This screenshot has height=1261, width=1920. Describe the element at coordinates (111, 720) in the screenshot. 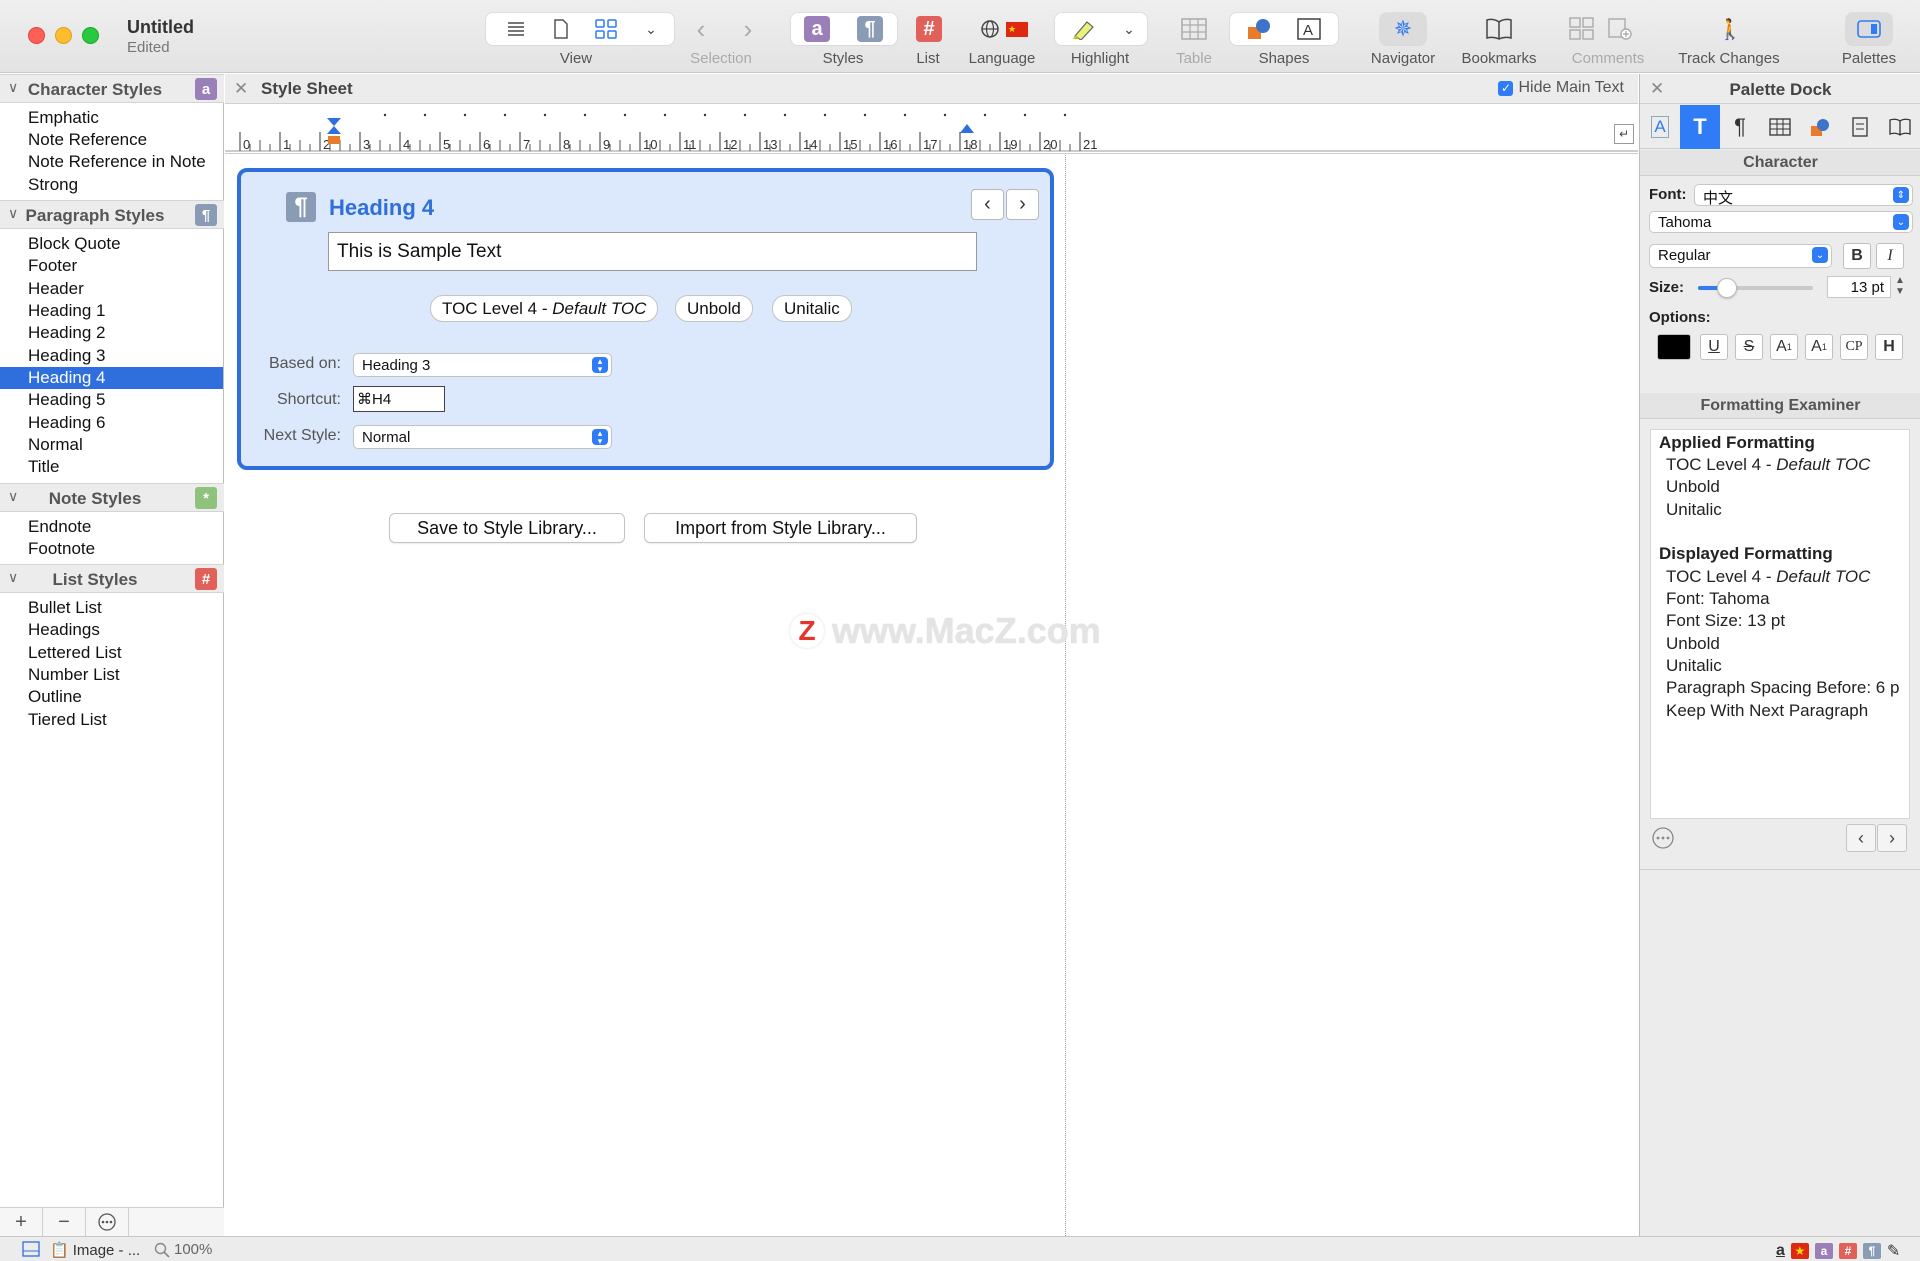

I see `sidebar-item-tiered-list: Tiered List` at that location.